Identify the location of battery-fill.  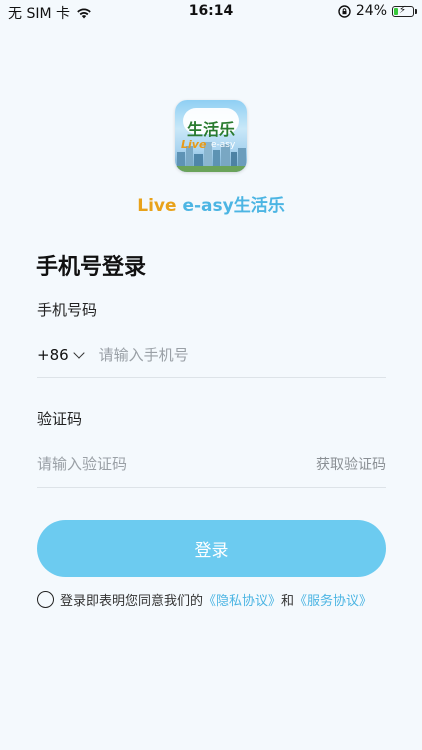
(396, 11).